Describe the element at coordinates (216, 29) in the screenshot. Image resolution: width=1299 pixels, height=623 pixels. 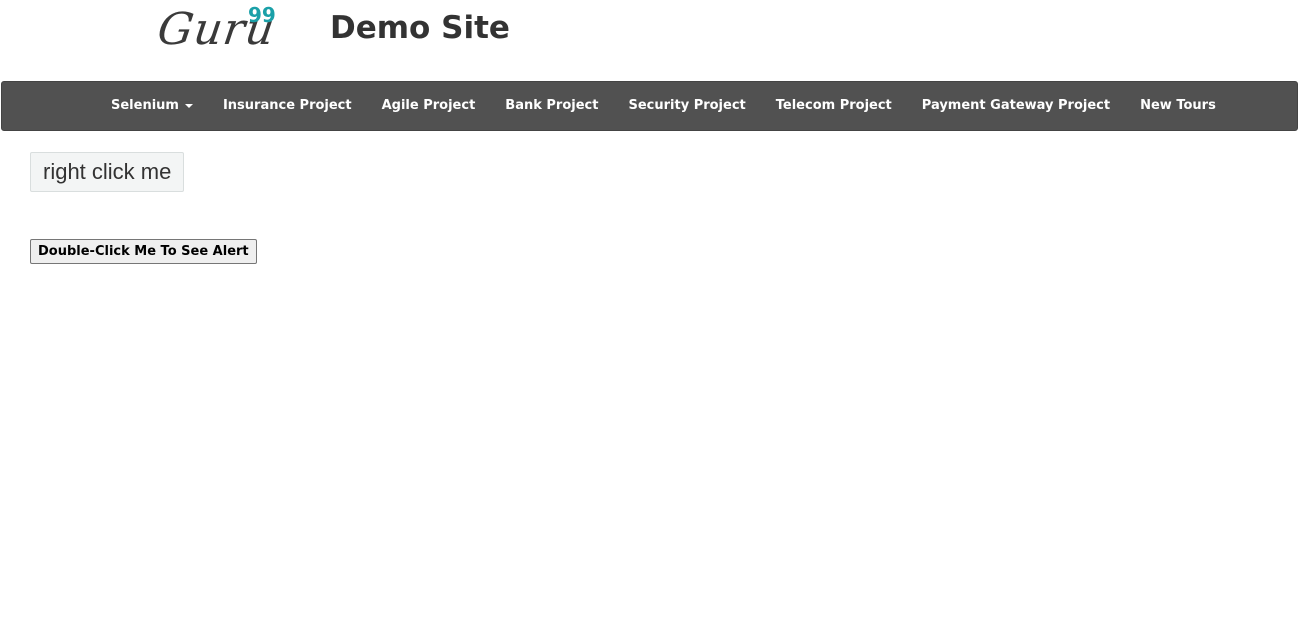
I see `guru99-logo: Guru 99` at that location.